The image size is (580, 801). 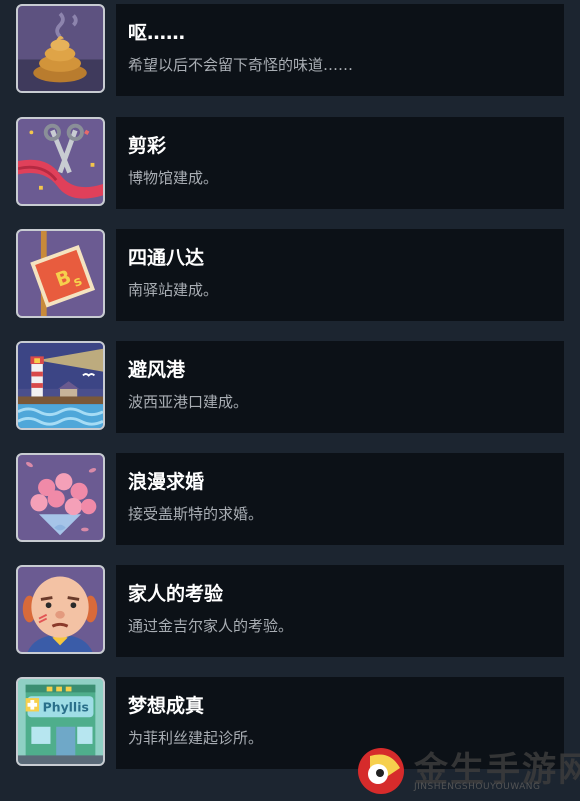 I want to click on achievement-description: 南驿站建成。, so click(x=173, y=290).